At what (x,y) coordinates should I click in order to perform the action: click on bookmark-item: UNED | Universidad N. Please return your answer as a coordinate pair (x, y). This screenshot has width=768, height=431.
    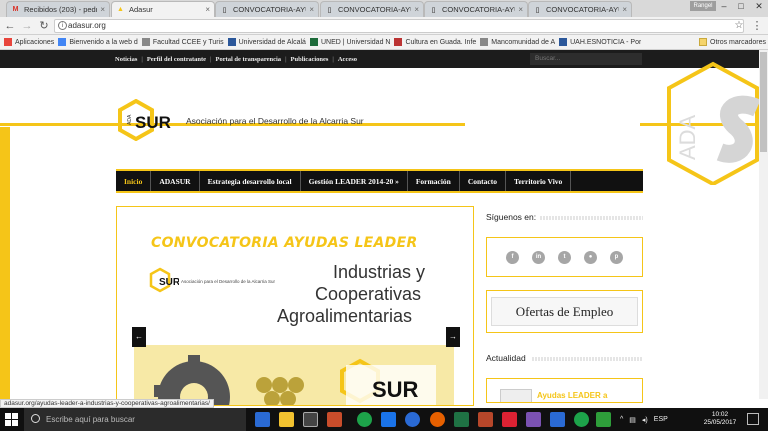
    Looking at the image, I should click on (349, 42).